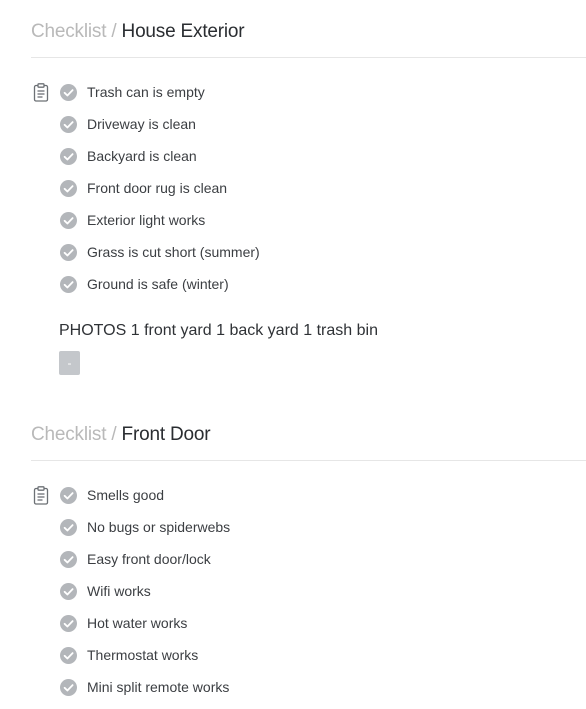 The image size is (586, 709). Describe the element at coordinates (69, 363) in the screenshot. I see `photo-upload-button: -` at that location.